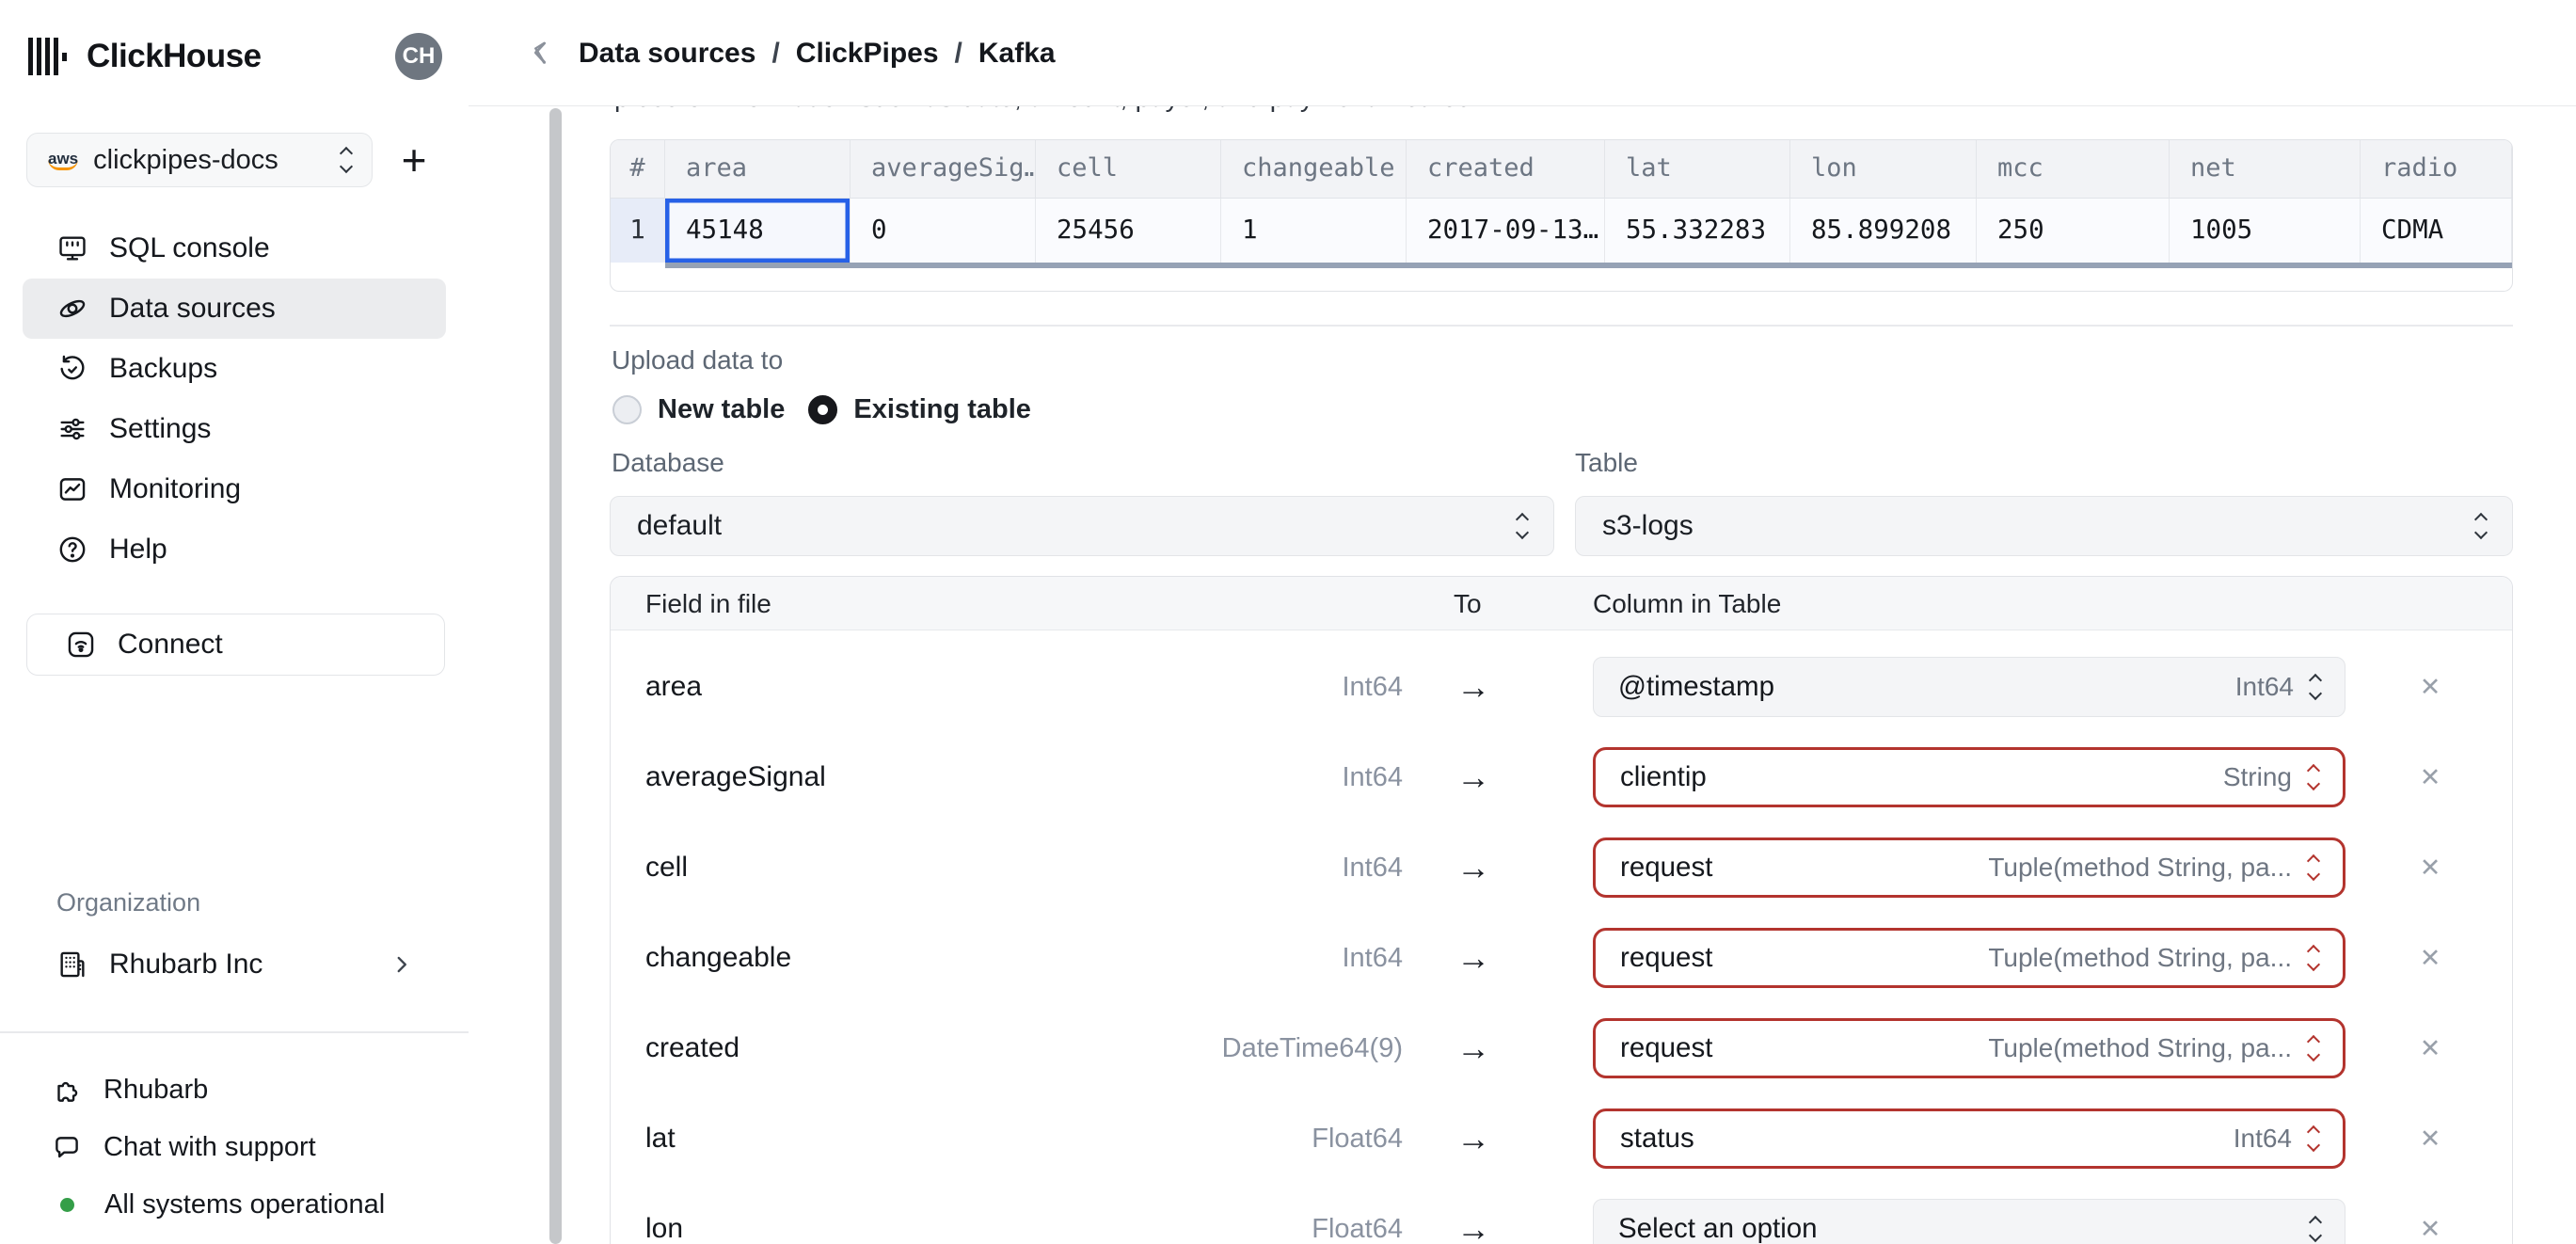 Image resolution: width=2576 pixels, height=1244 pixels. I want to click on field-name: changeable, so click(718, 957).